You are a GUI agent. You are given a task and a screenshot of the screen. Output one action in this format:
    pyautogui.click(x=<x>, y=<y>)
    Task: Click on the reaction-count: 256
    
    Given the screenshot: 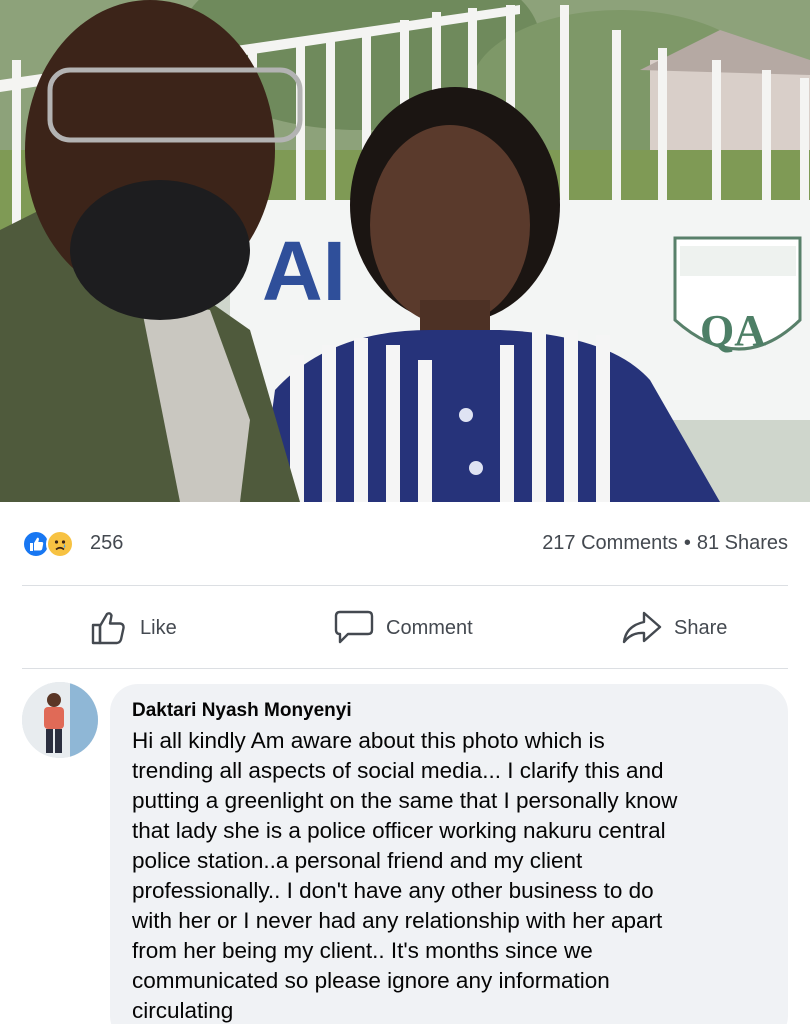 What is the action you would take?
    pyautogui.click(x=106, y=543)
    